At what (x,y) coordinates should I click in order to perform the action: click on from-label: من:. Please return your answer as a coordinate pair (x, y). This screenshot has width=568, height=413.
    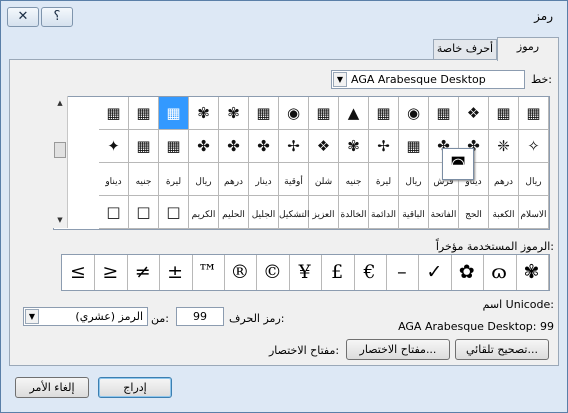
    Looking at the image, I should click on (160, 318).